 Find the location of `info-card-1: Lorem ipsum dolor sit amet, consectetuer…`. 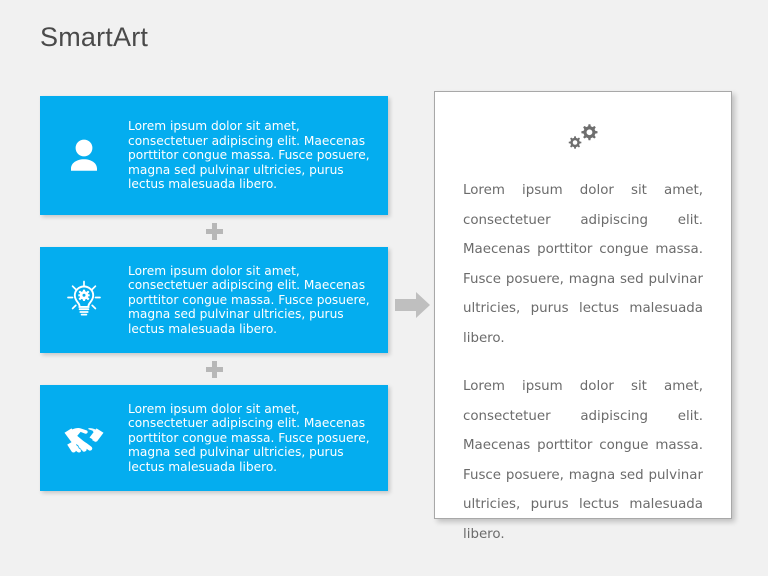

info-card-1: Lorem ipsum dolor sit amet, consectetuer… is located at coordinates (214, 155).